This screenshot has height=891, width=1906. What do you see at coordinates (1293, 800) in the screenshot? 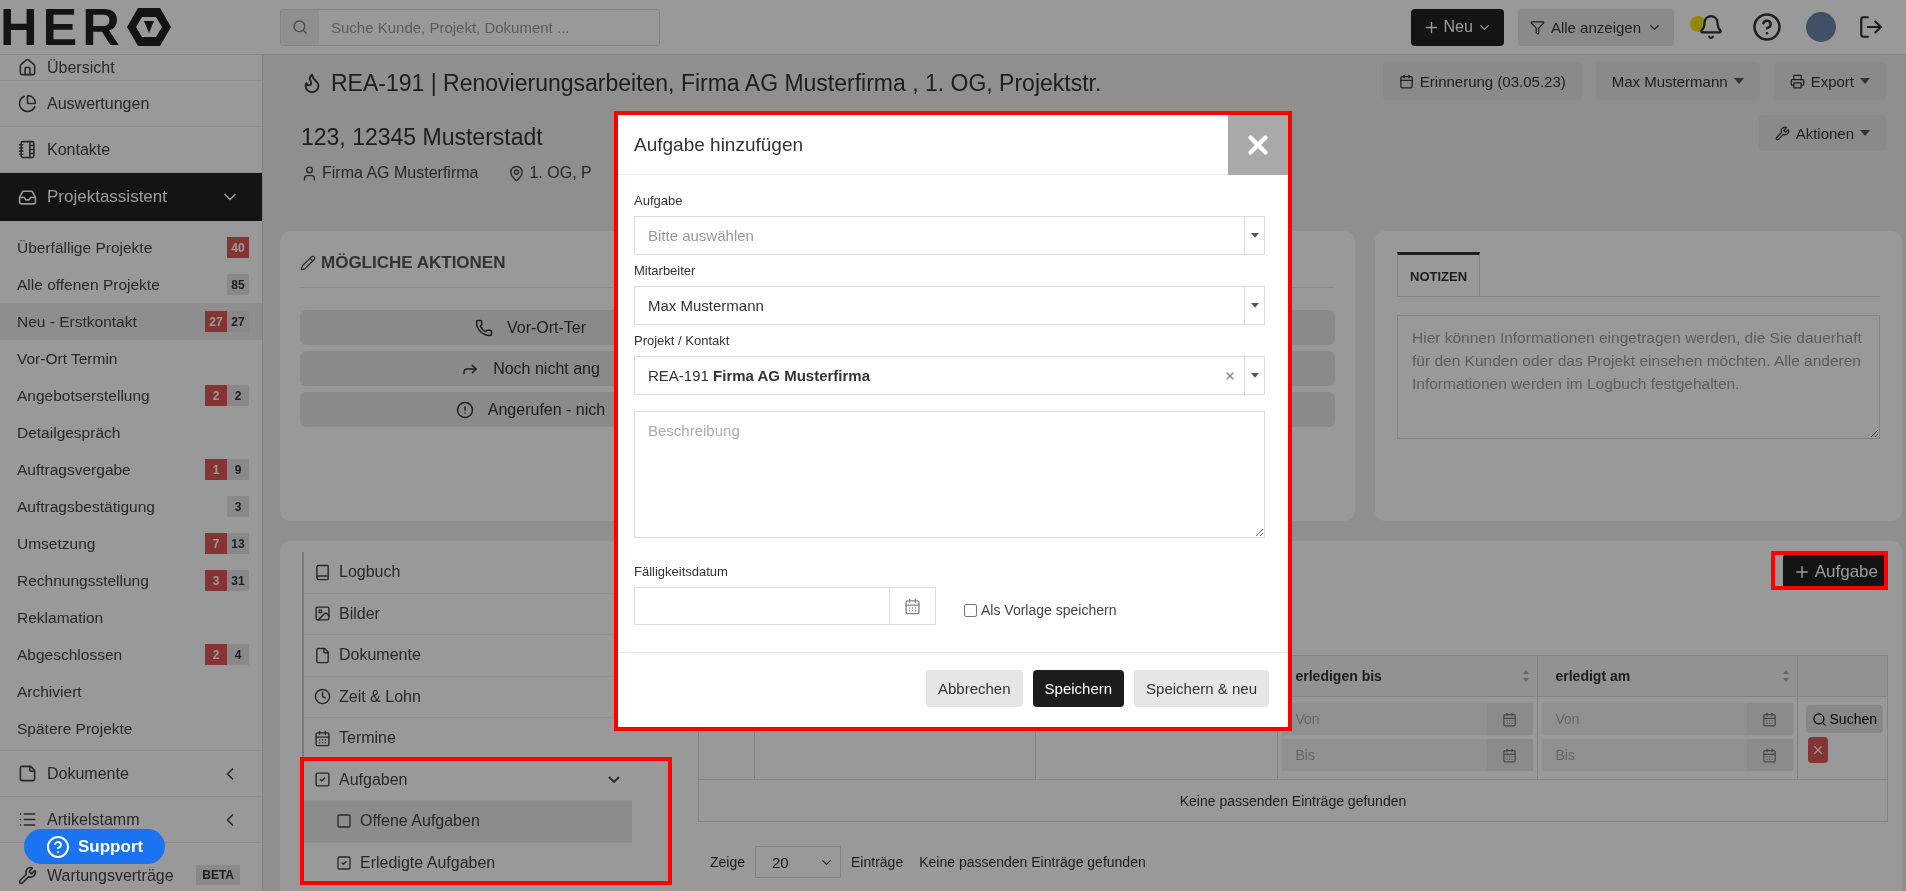
I see `empty-message: Keine passenden Einträge gefunden` at bounding box center [1293, 800].